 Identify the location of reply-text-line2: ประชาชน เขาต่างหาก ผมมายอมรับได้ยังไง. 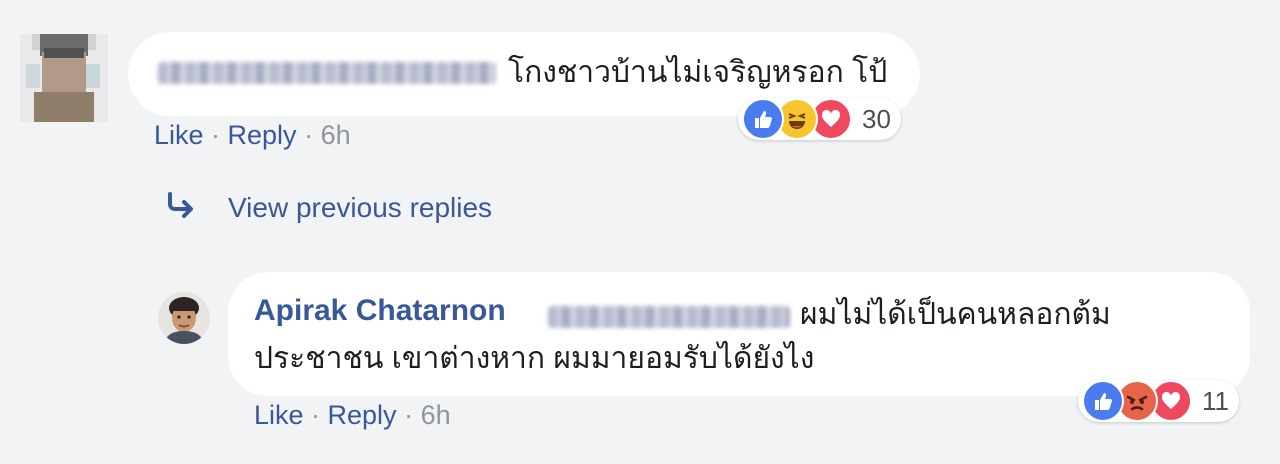
(534, 358).